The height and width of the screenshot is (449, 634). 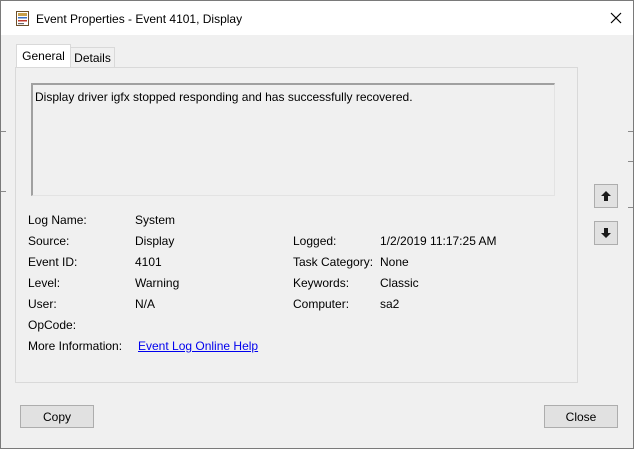 What do you see at coordinates (52, 325) in the screenshot?
I see `opcode-label: OpCode:` at bounding box center [52, 325].